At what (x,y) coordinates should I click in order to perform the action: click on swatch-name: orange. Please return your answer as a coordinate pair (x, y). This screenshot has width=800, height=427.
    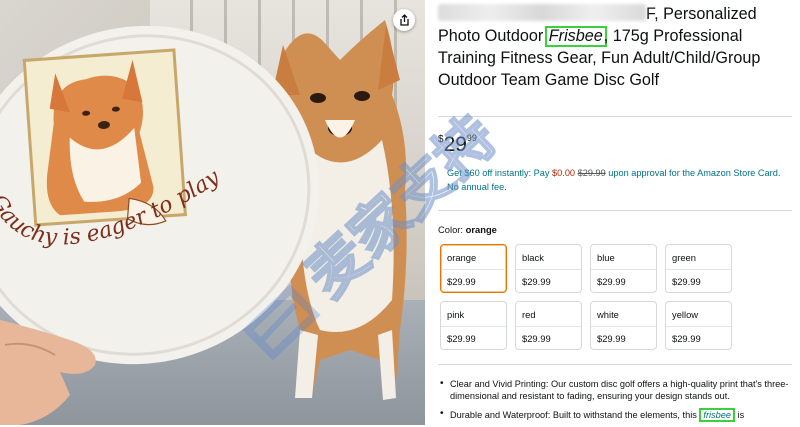
    Looking at the image, I should click on (462, 257).